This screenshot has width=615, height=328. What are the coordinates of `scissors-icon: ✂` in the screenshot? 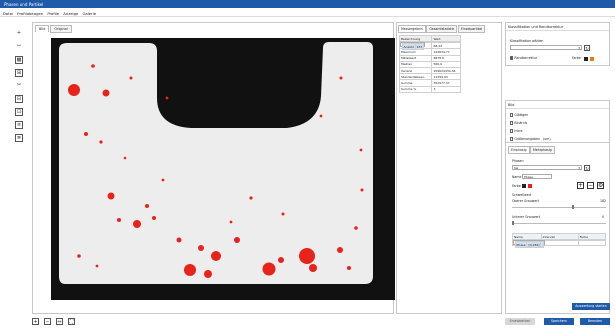 It's located at (19, 86).